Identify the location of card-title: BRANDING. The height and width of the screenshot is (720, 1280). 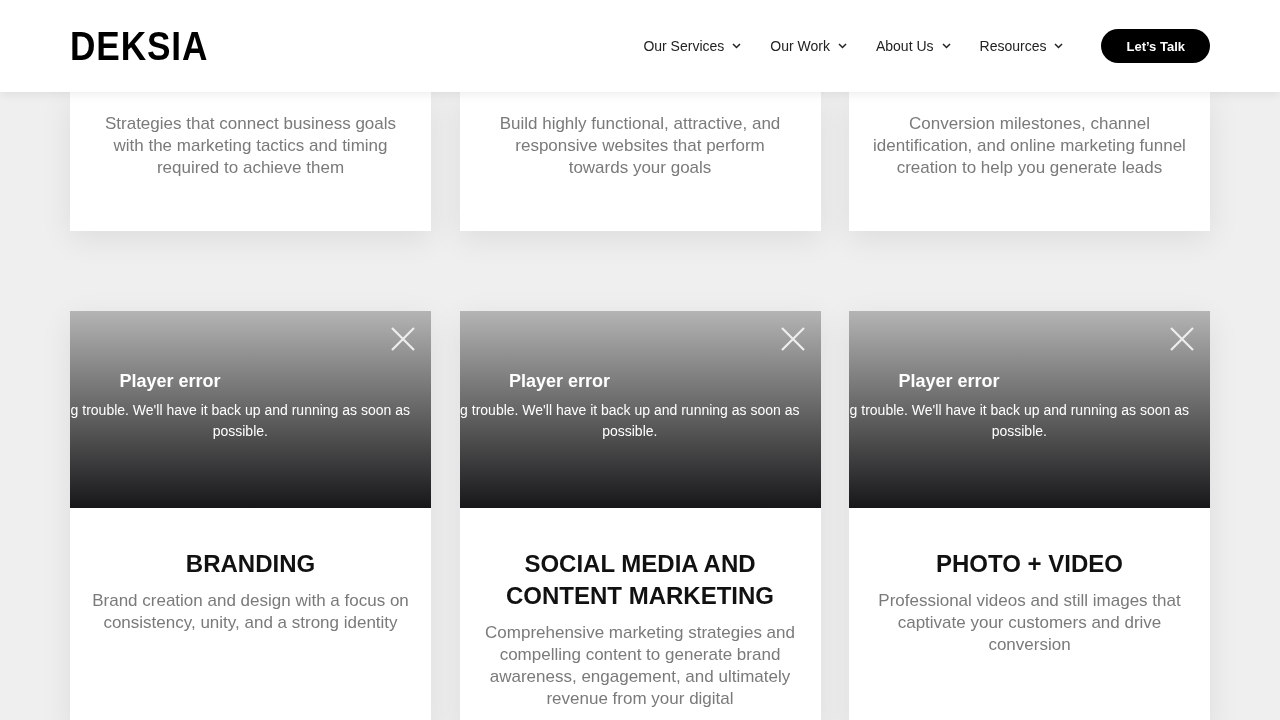
(250, 564).